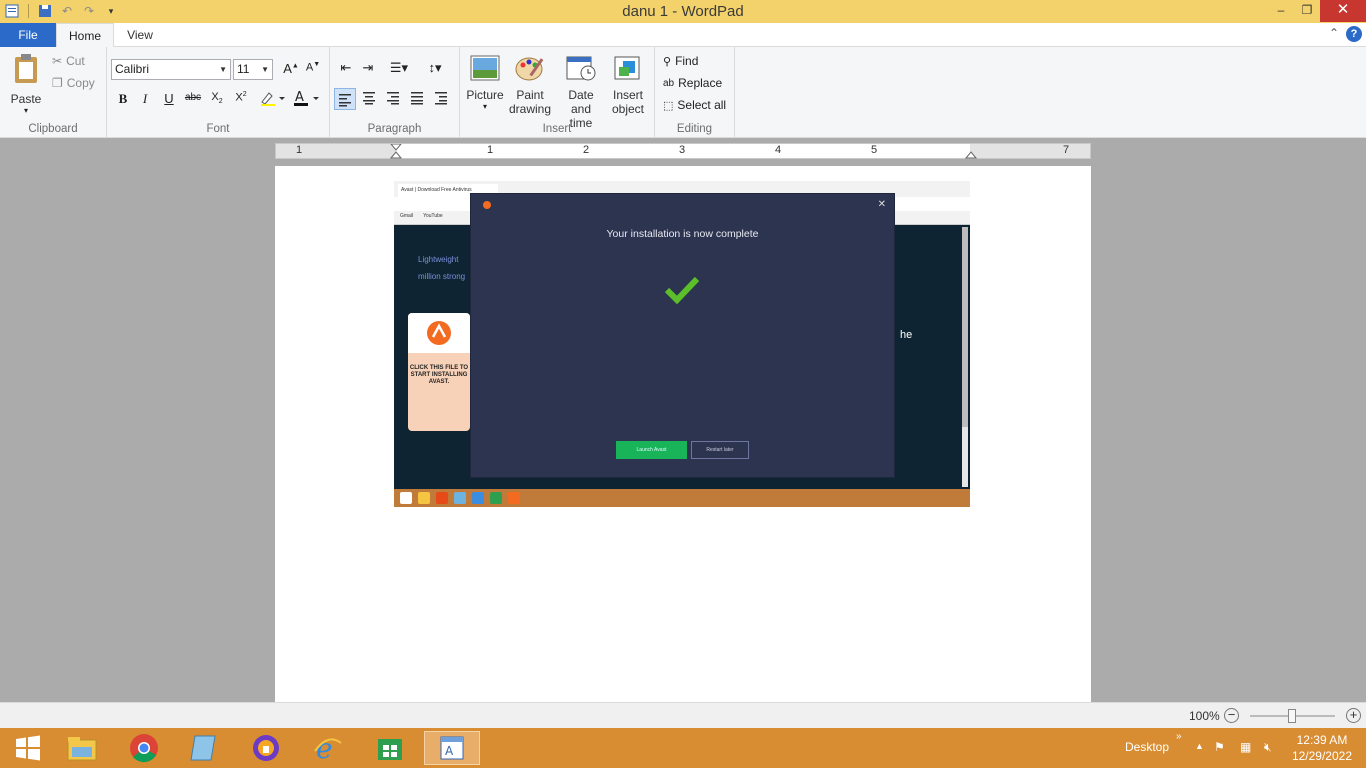 The image size is (1366, 768). I want to click on tab-file: File, so click(28, 35).